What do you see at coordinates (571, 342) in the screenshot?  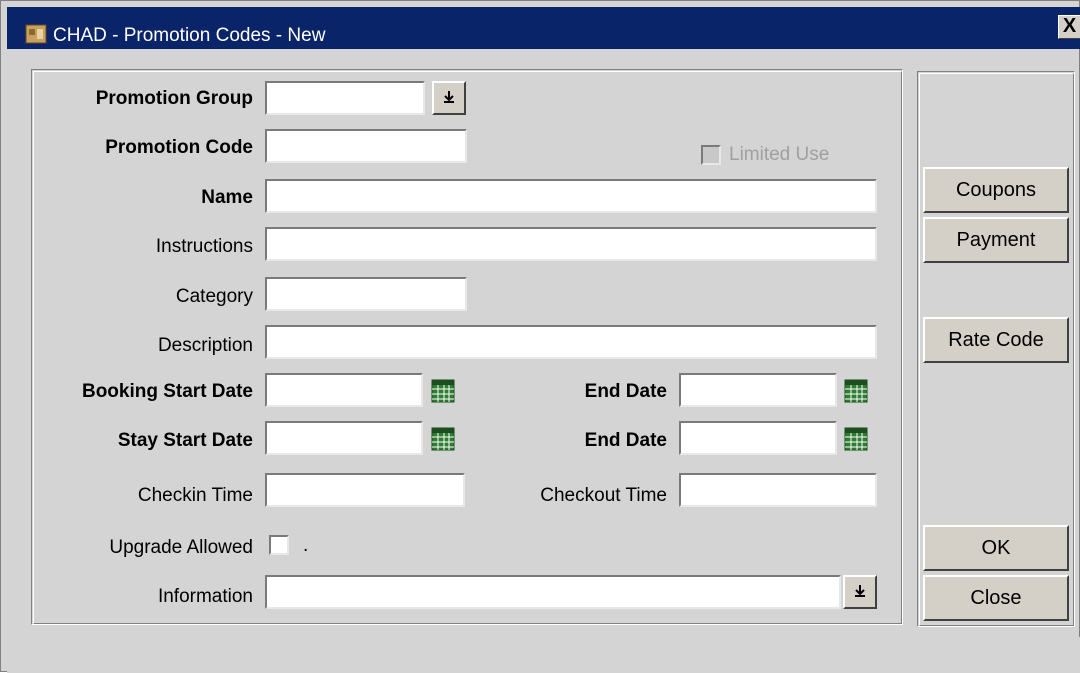 I see `description-input` at bounding box center [571, 342].